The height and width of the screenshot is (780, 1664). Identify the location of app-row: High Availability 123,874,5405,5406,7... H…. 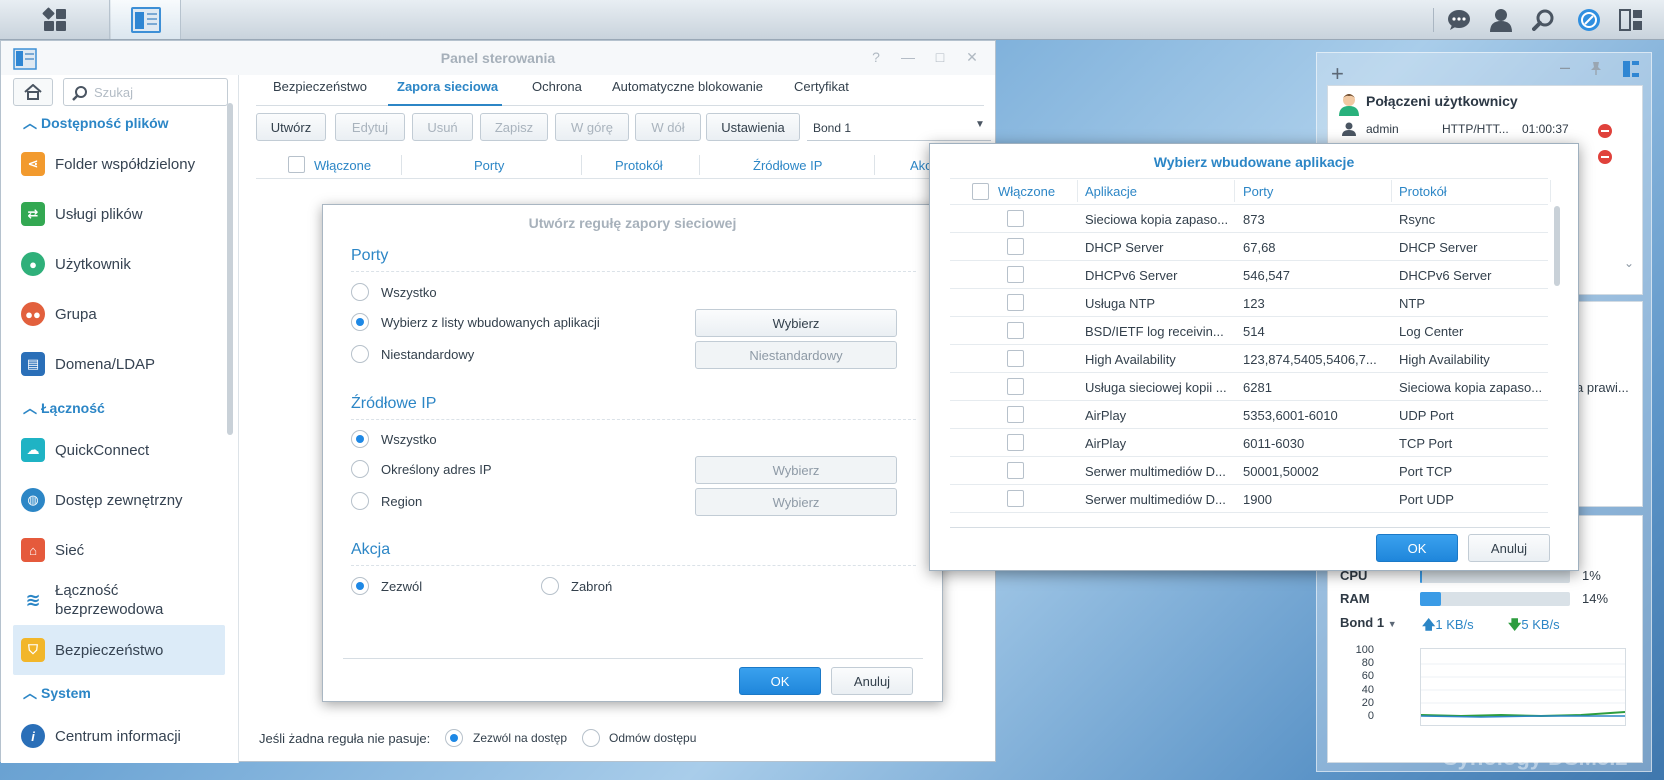
(1249, 359).